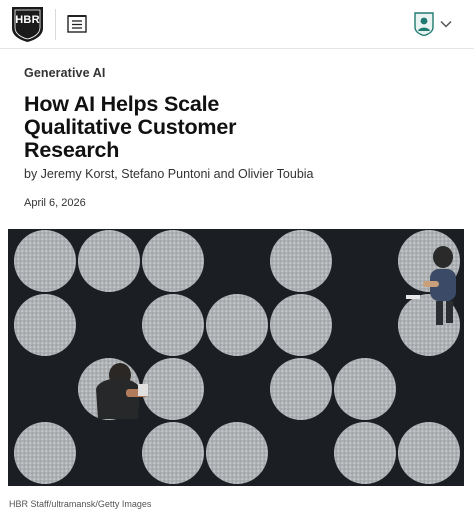 This screenshot has height=518, width=474. Describe the element at coordinates (55, 203) in the screenshot. I see `article-date: April 6, 2026` at that location.